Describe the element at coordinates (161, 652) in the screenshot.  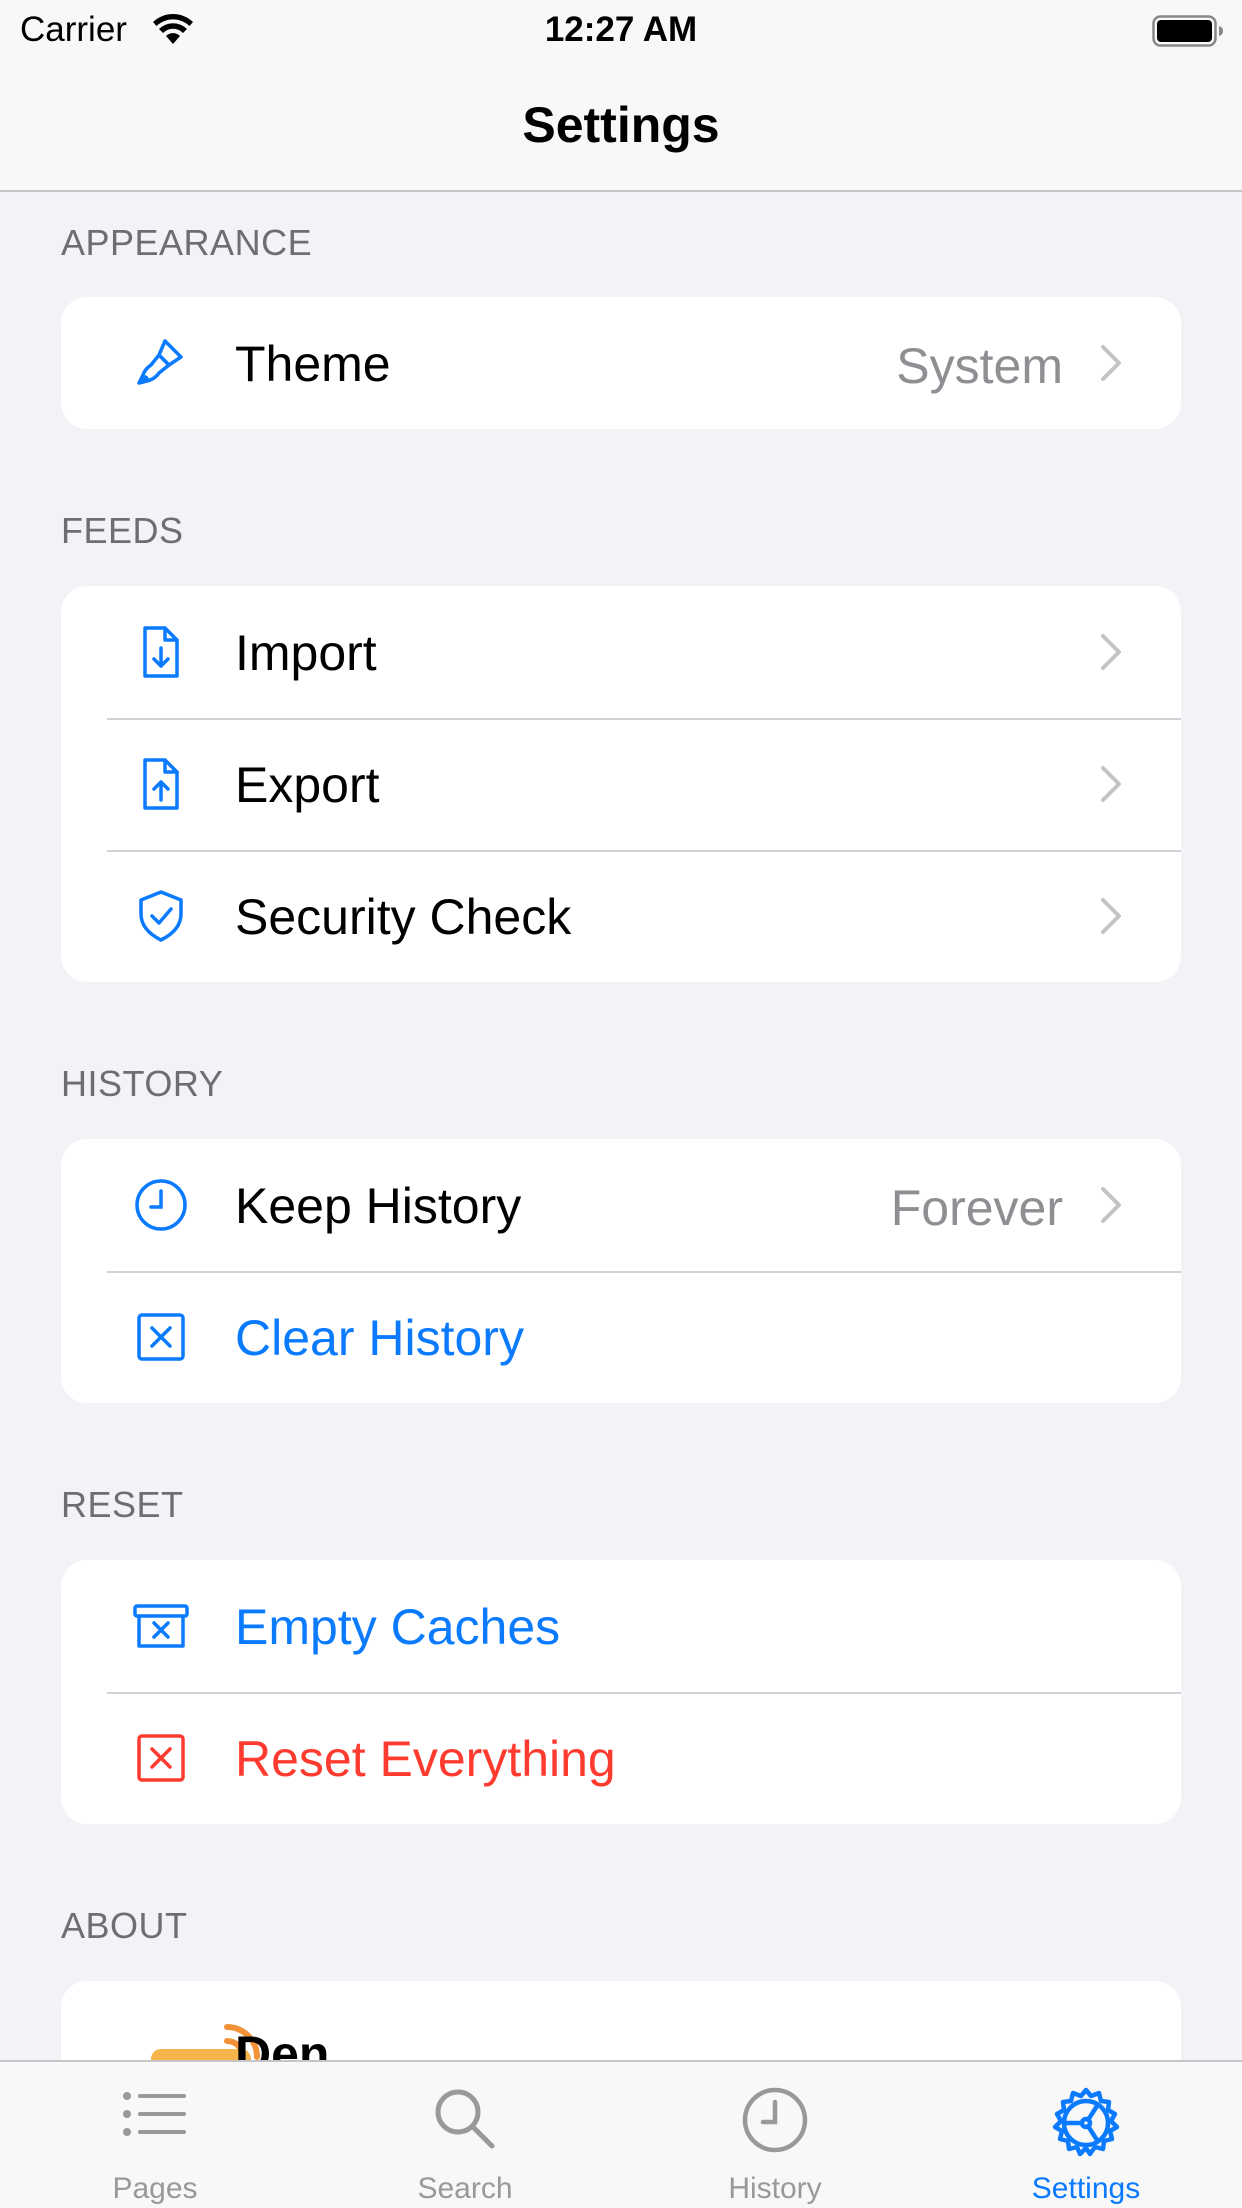
I see `doc-arrow-down-icon` at that location.